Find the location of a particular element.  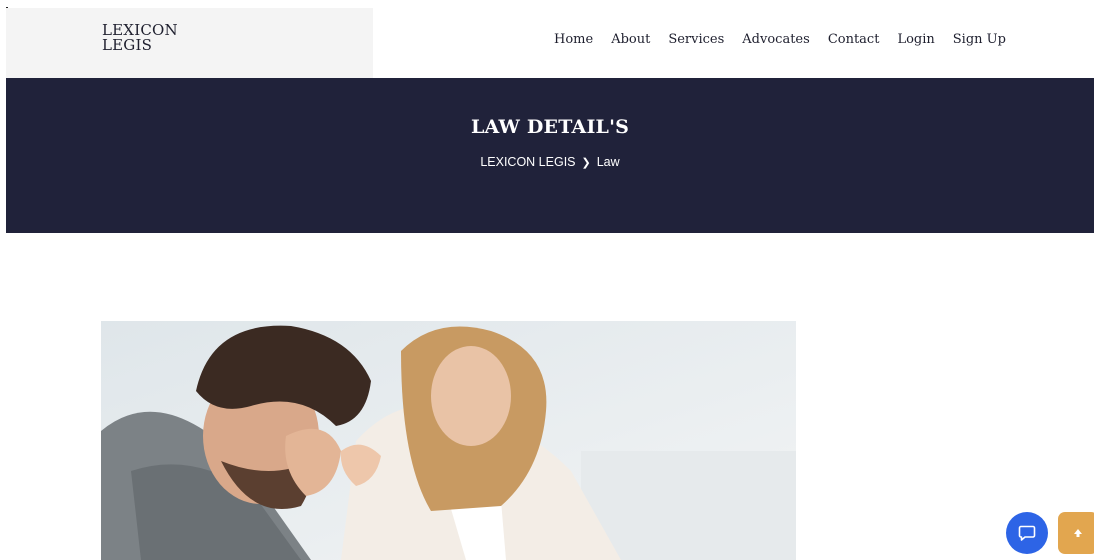

back-to-top-button is located at coordinates (1076, 533).